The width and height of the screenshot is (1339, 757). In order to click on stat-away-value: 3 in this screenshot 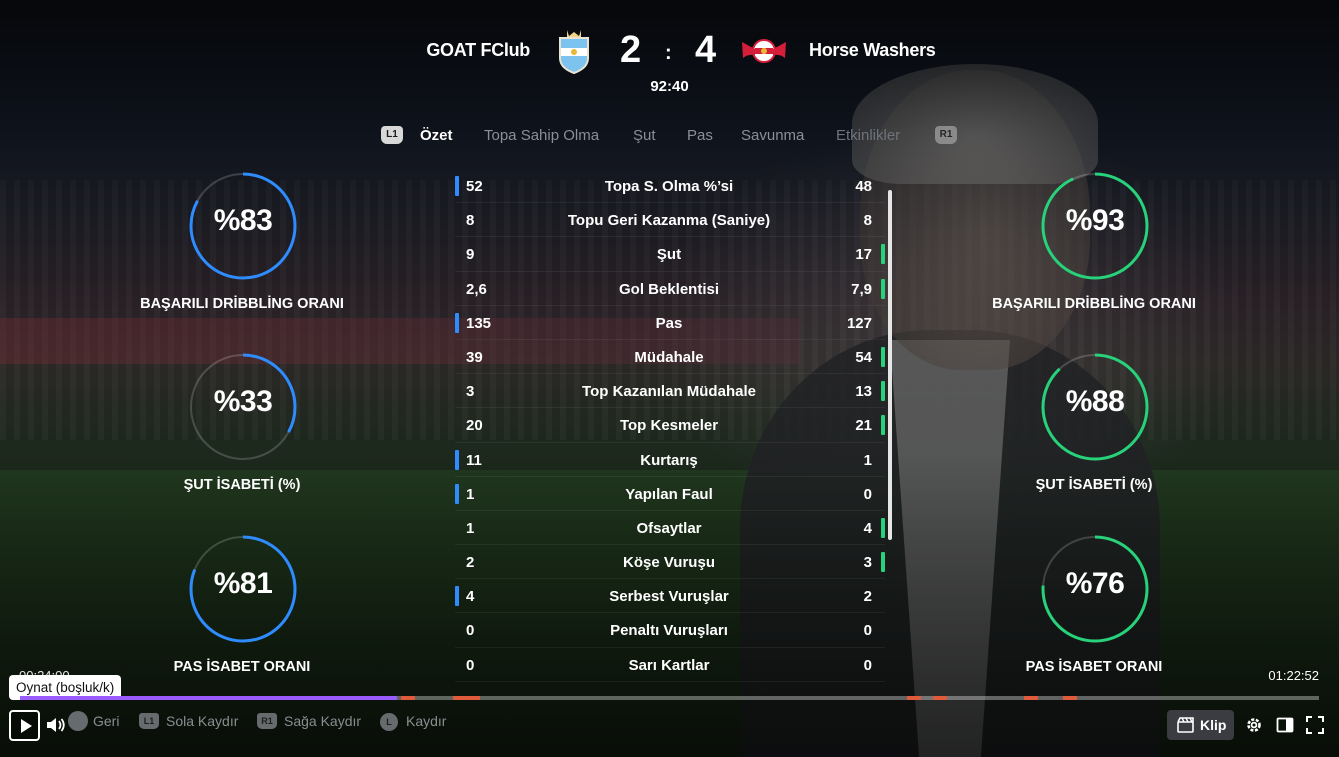, I will do `click(867, 563)`.